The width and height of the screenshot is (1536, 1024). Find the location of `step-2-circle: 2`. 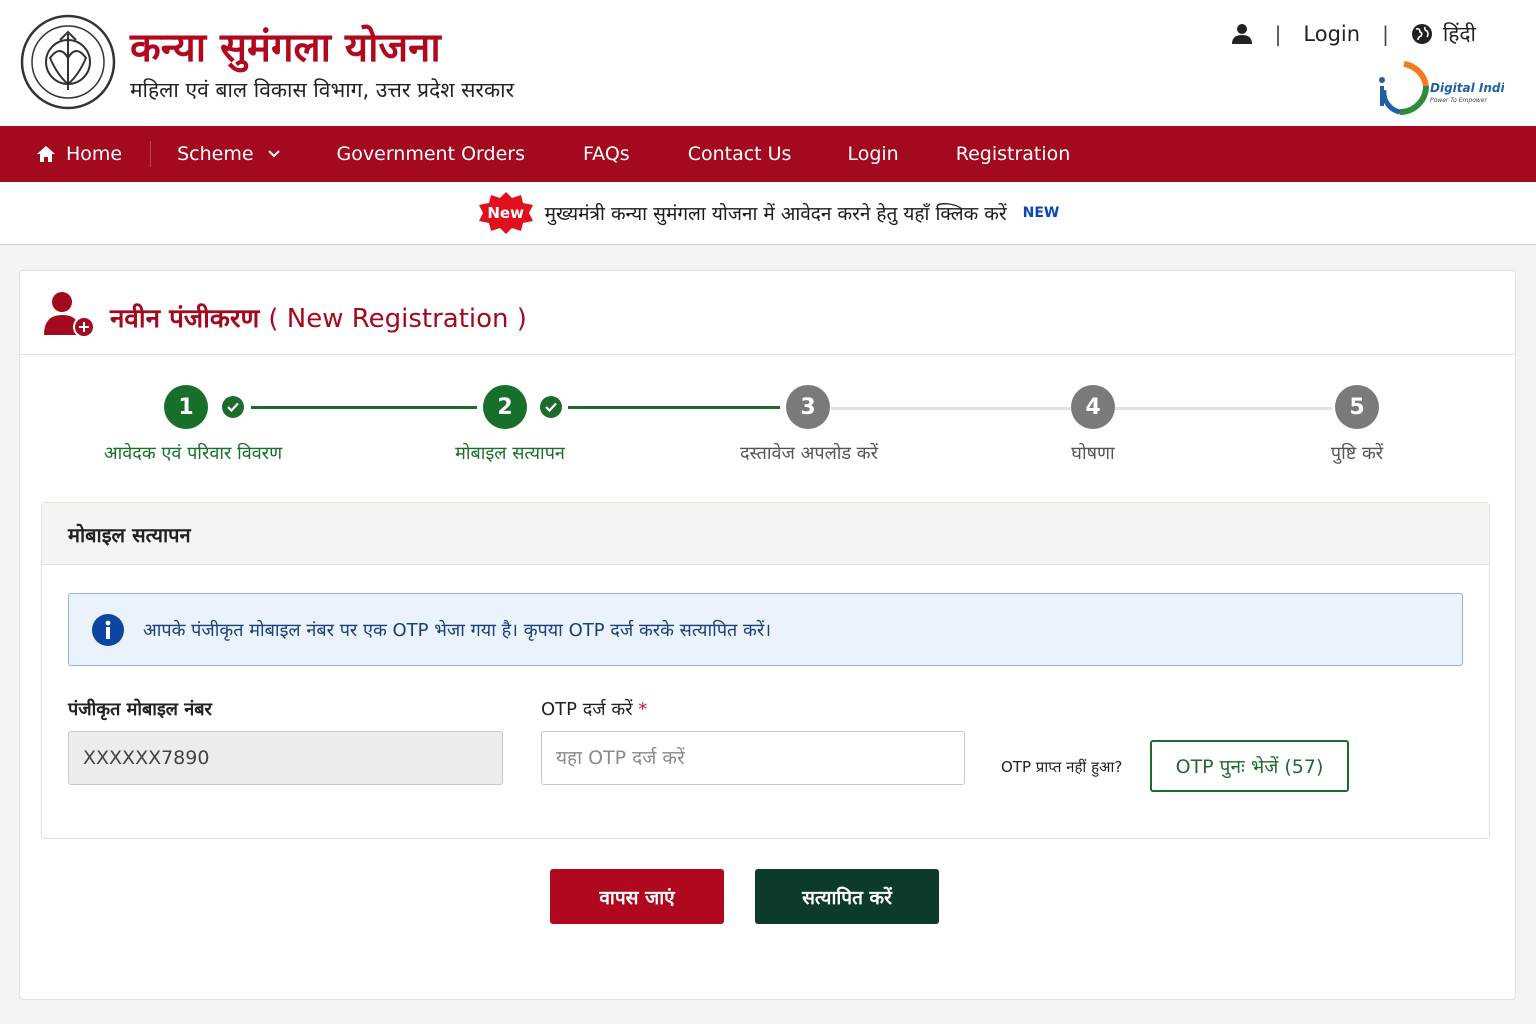

step-2-circle: 2 is located at coordinates (505, 407).